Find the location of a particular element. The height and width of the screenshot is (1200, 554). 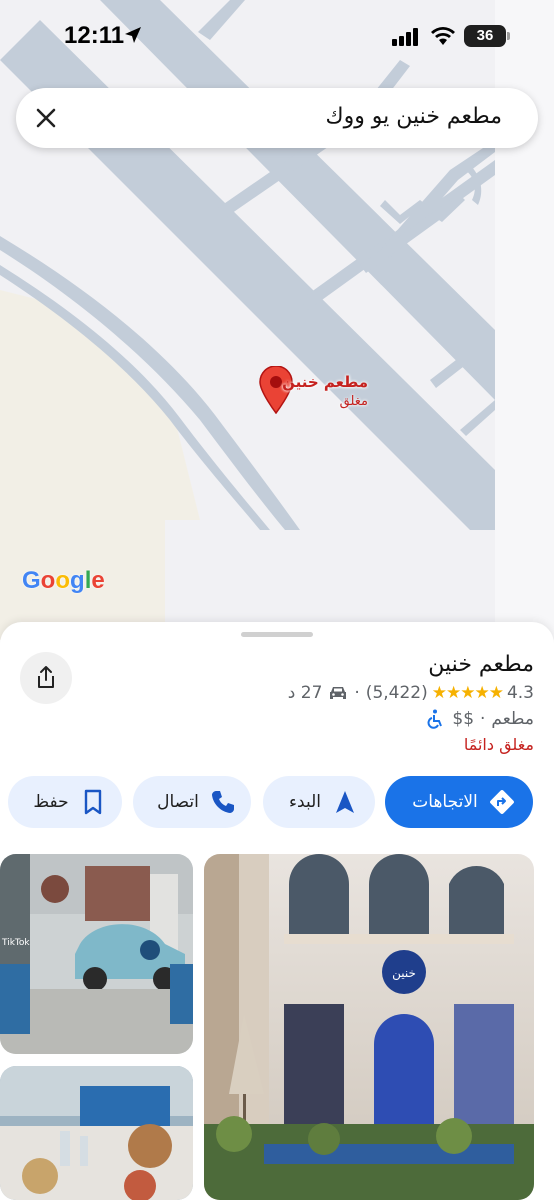

bookmark-icon is located at coordinates (92, 802).